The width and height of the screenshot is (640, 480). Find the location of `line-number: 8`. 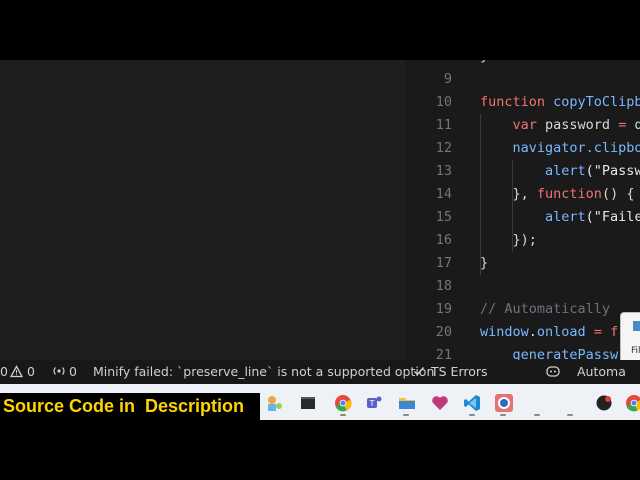

line-number: 8 is located at coordinates (428, 64).